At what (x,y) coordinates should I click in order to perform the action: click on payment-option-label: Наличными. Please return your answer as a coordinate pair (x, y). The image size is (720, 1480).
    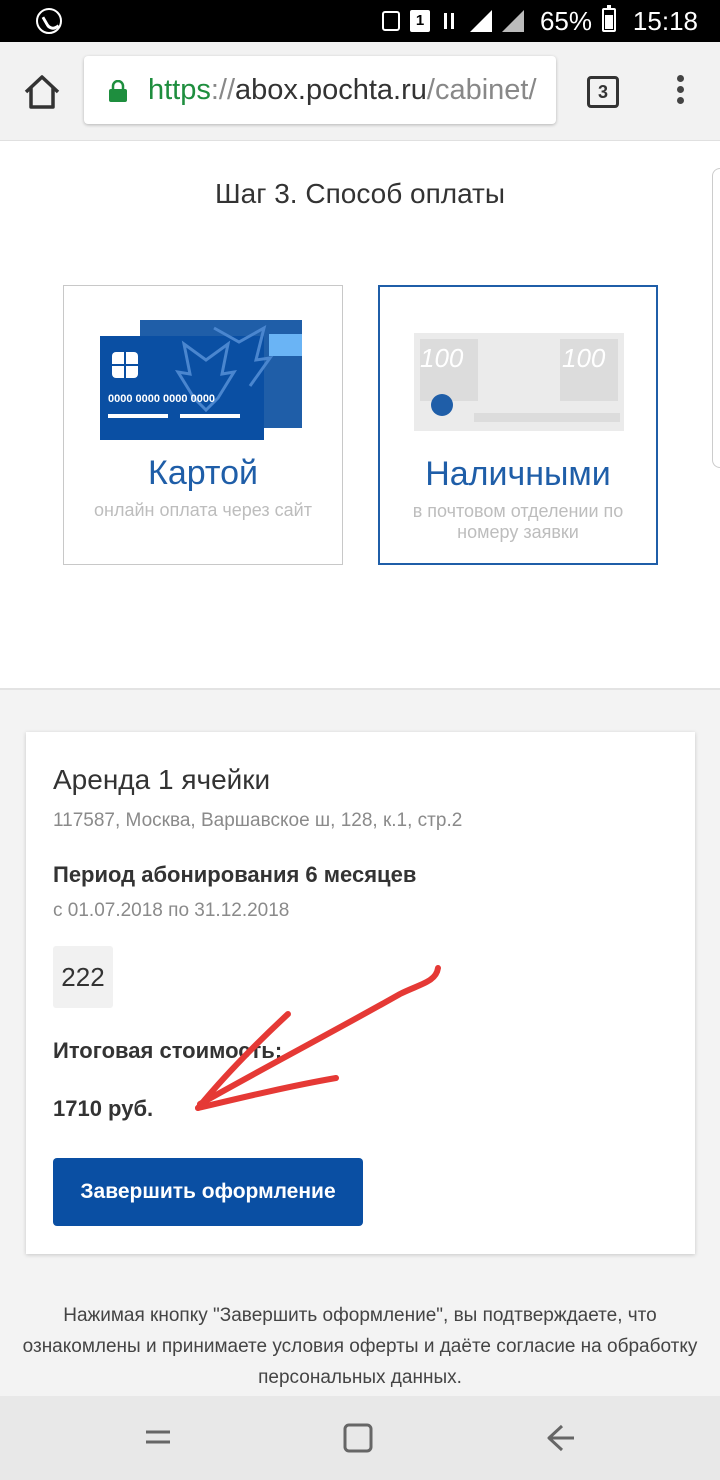
    Looking at the image, I should click on (518, 474).